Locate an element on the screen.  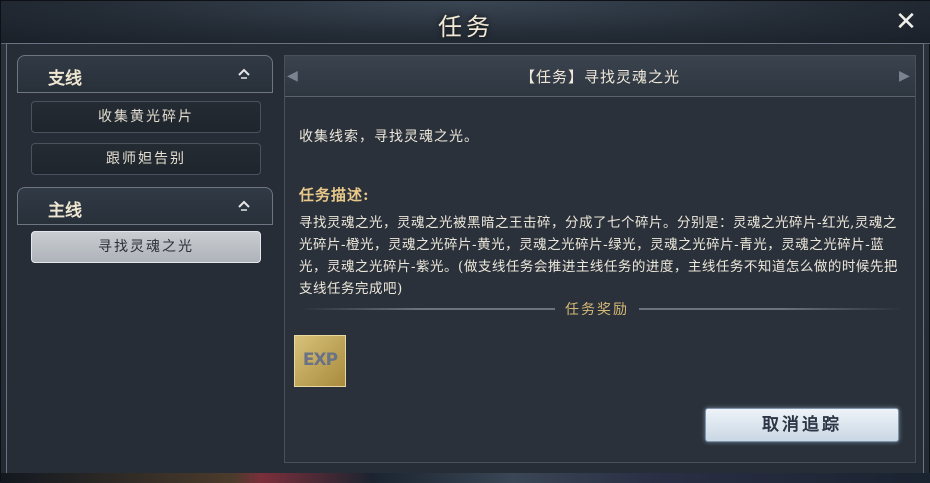
quest-detail-header: ◀ 【任务】寻找灵魂之光 ▶ is located at coordinates (600, 76).